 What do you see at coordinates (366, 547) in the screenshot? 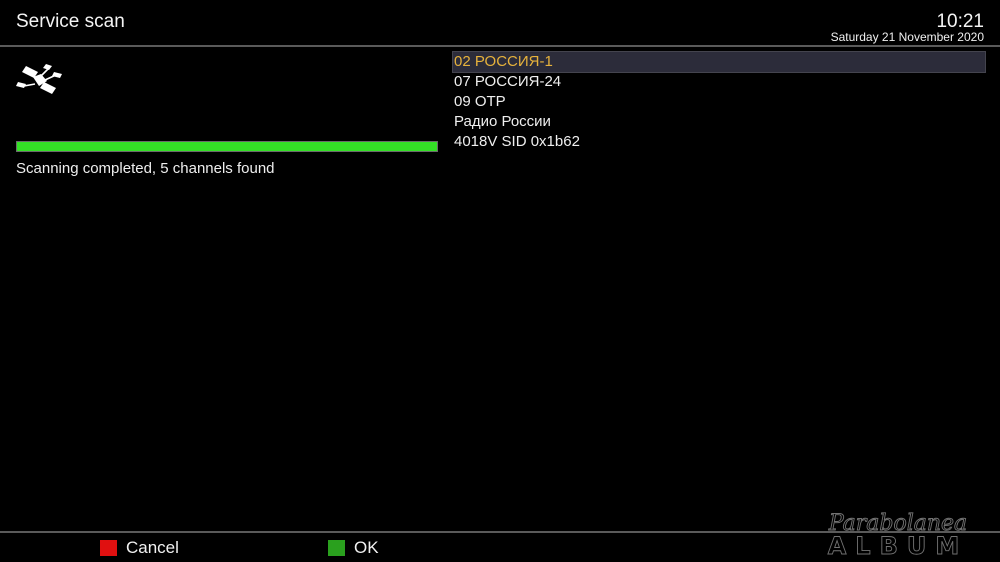
I see `ok-label: OK` at bounding box center [366, 547].